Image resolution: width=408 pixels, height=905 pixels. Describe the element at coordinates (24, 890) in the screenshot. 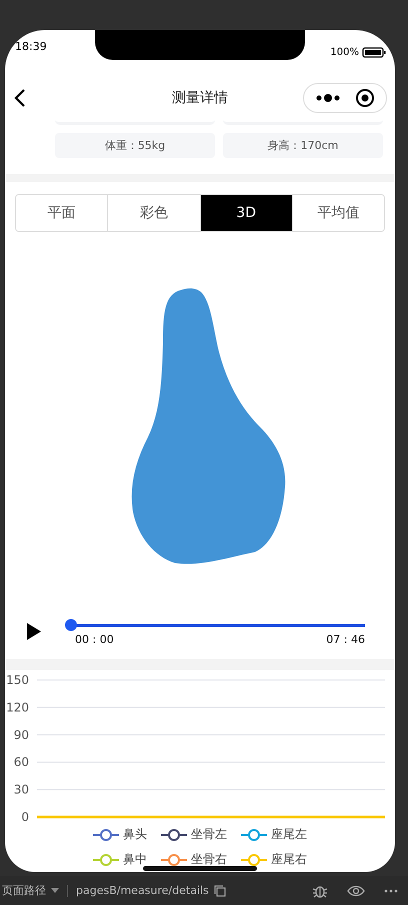

I see `path-label: 页面路径` at that location.